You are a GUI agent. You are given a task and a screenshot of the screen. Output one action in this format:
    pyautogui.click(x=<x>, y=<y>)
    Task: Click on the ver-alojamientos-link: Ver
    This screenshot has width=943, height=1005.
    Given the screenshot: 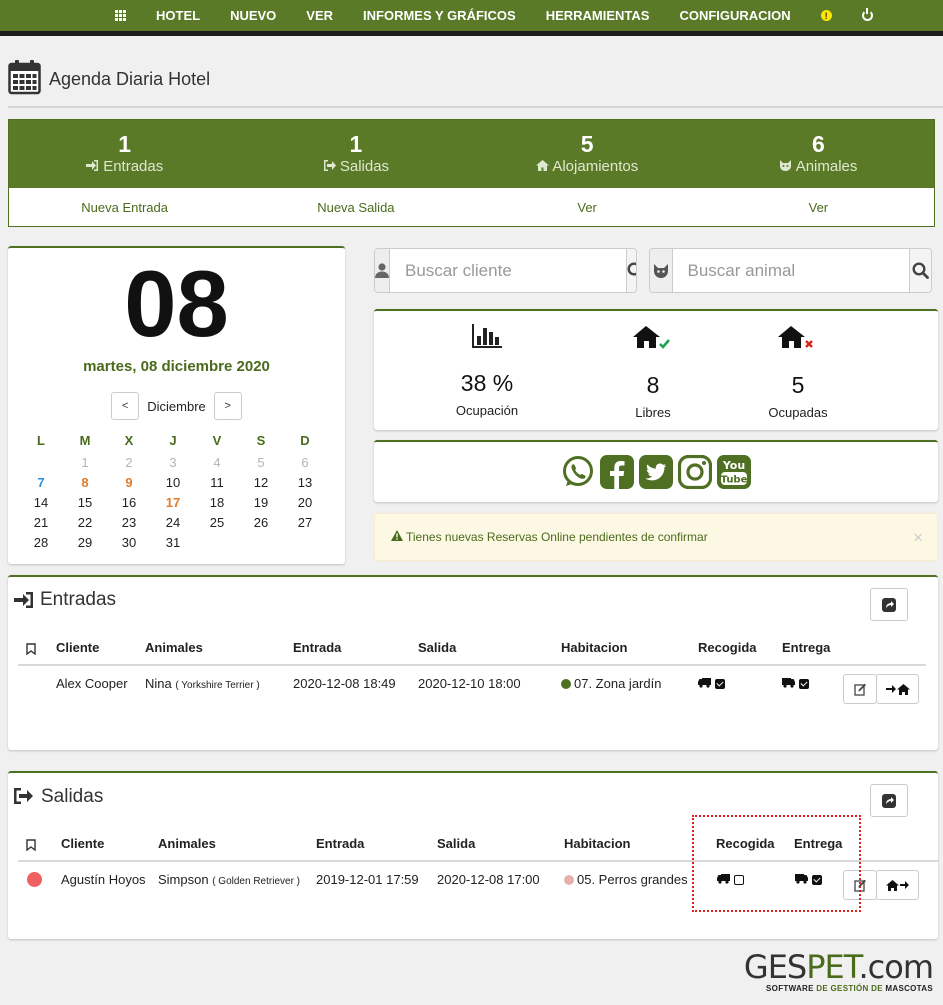 What is the action you would take?
    pyautogui.click(x=587, y=207)
    